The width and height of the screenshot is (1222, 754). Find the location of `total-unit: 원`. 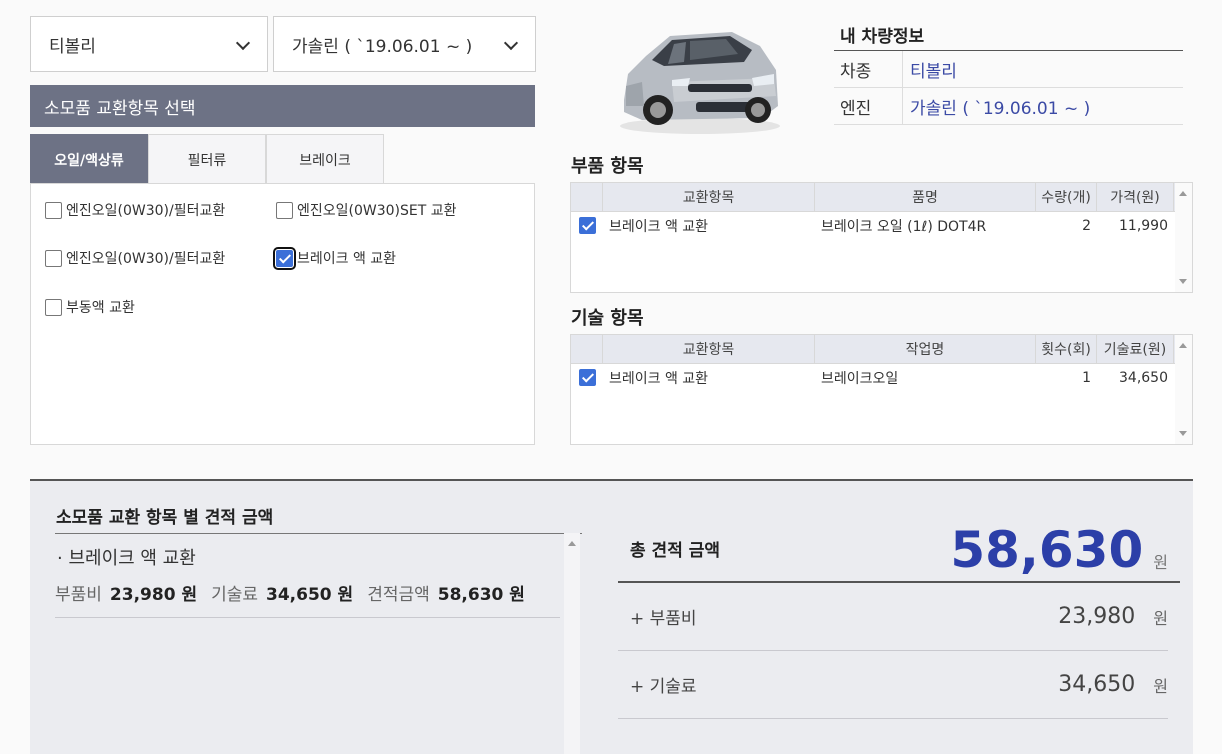

total-unit: 원 is located at coordinates (1160, 562).